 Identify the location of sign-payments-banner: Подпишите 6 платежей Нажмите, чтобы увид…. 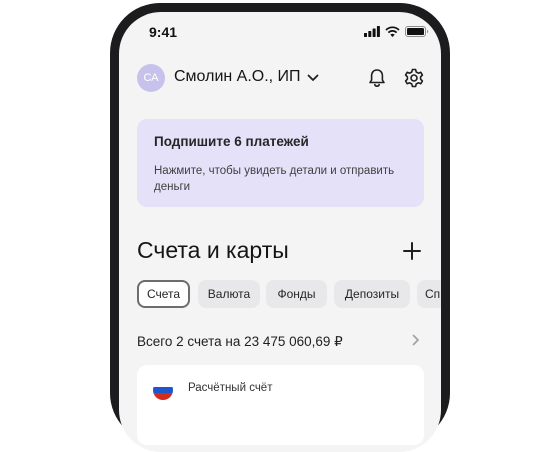
(280, 163).